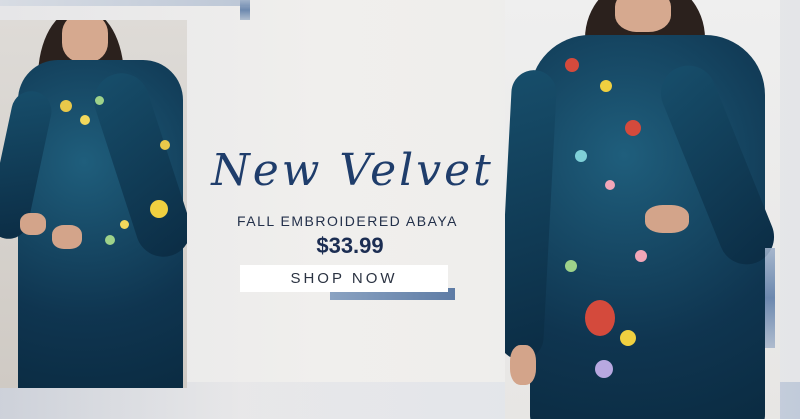 The width and height of the screenshot is (800, 419). What do you see at coordinates (347, 221) in the screenshot?
I see `banner-subtitle: FALL EMBROIDERED ABAYA` at bounding box center [347, 221].